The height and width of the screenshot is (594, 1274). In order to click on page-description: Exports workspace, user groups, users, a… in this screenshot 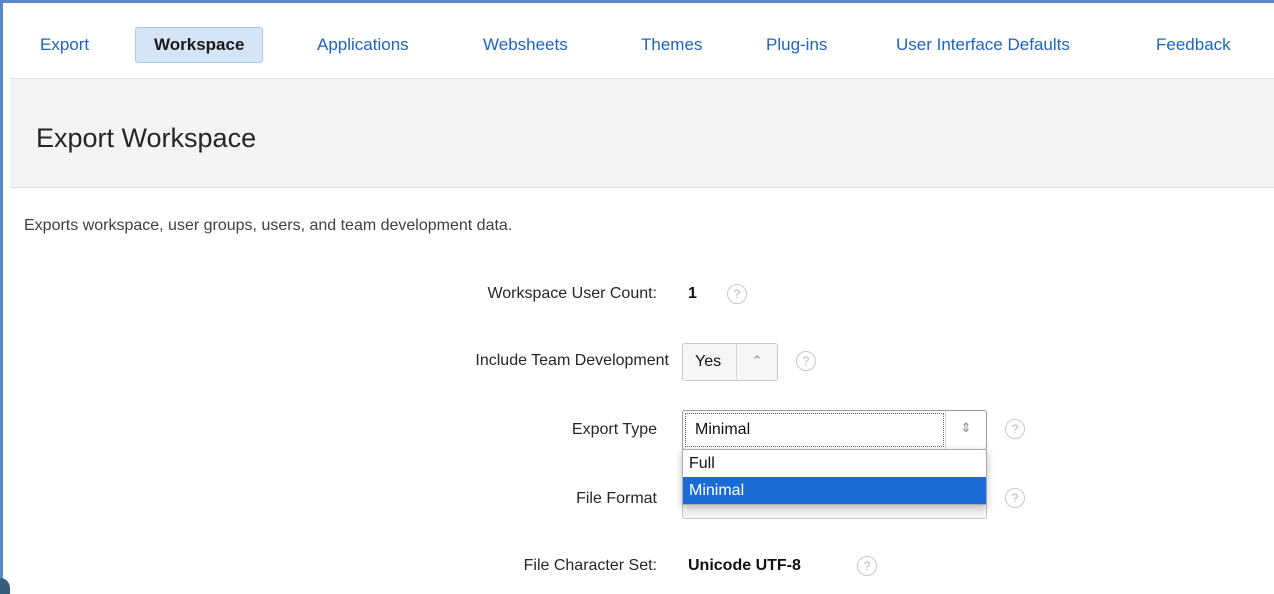, I will do `click(268, 225)`.